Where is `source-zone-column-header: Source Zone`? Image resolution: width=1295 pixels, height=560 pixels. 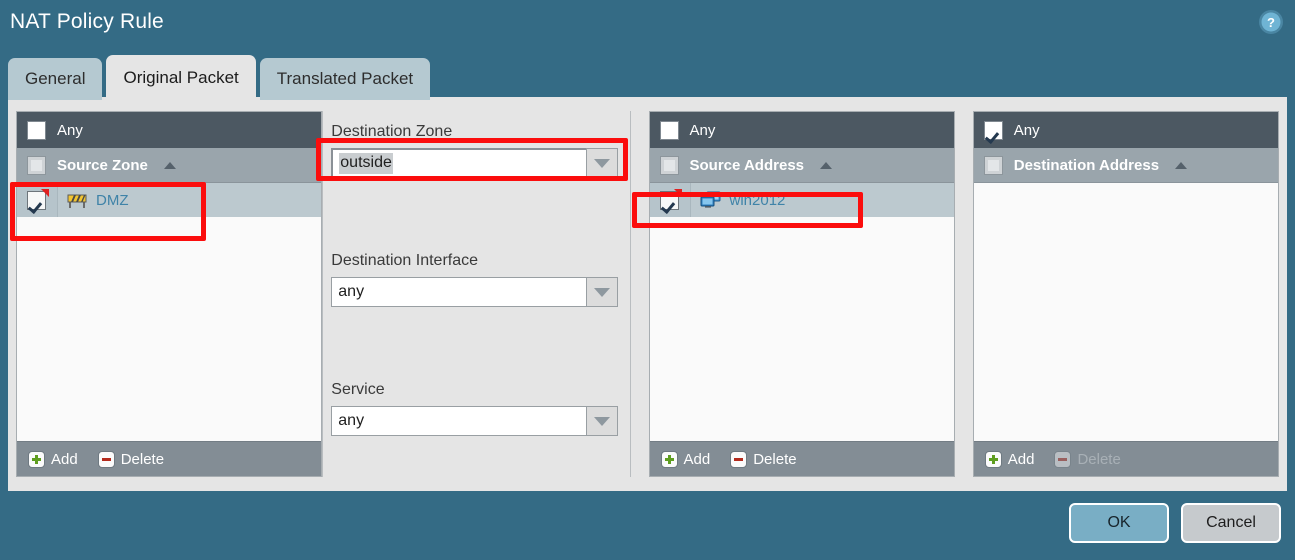
source-zone-column-header: Source Zone is located at coordinates (169, 165).